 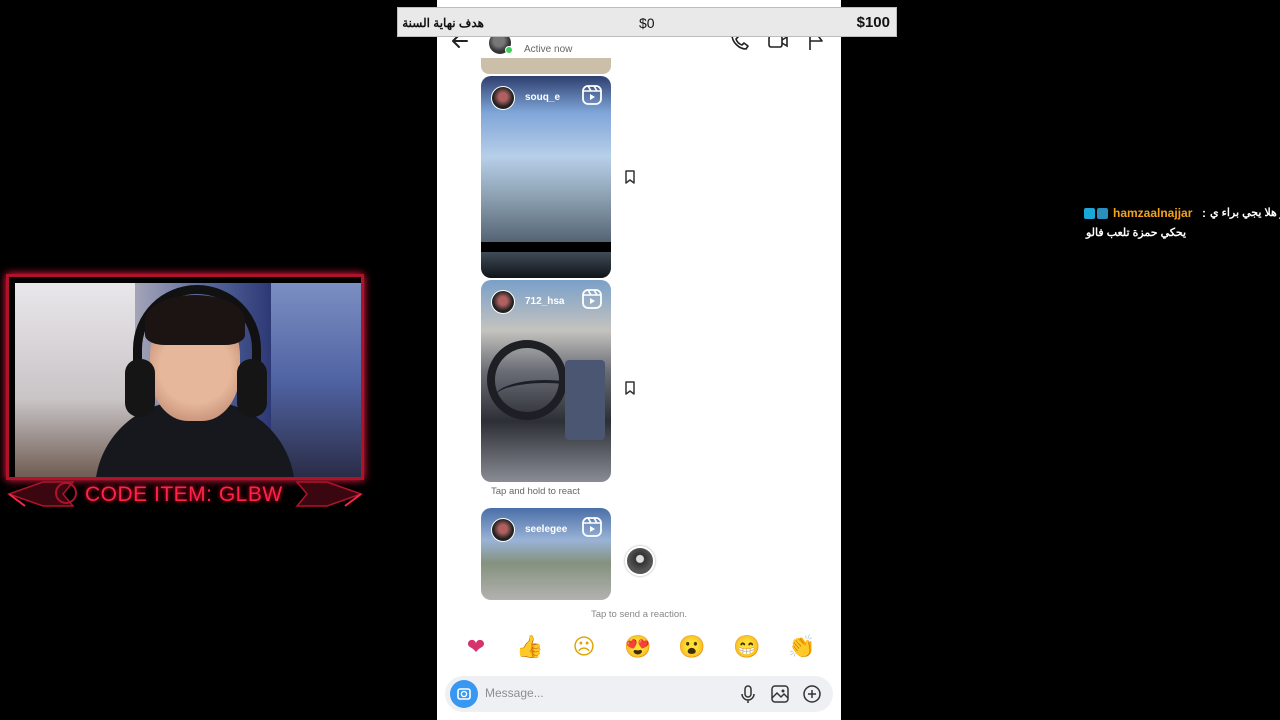 What do you see at coordinates (548, 49) in the screenshot?
I see `active-status: Active now` at bounding box center [548, 49].